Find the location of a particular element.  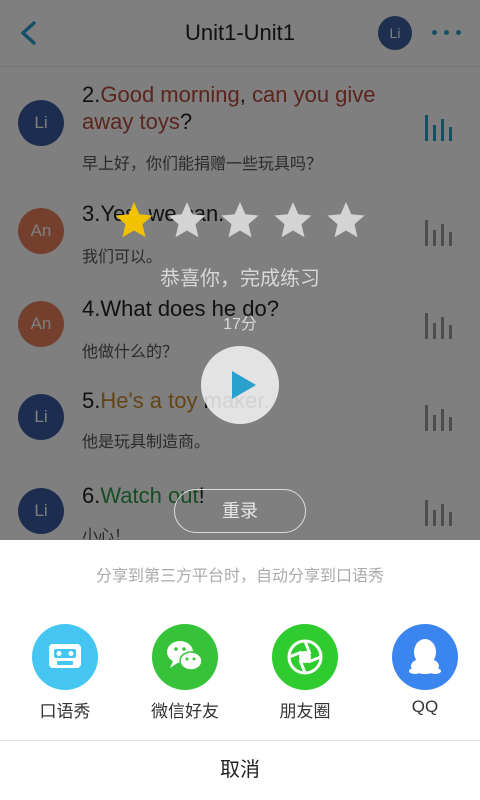

share-option-label: 口语秀 is located at coordinates (65, 711).